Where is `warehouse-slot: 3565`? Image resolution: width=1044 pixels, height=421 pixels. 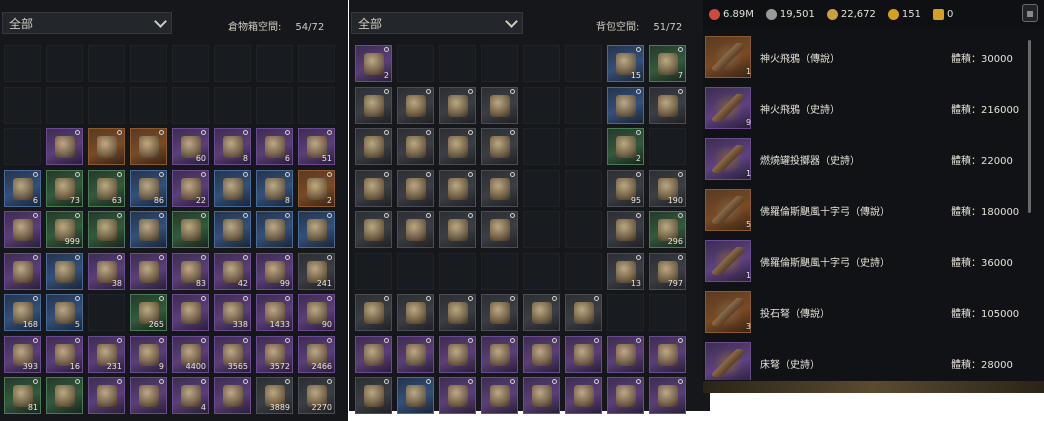 warehouse-slot: 3565 is located at coordinates (232, 354).